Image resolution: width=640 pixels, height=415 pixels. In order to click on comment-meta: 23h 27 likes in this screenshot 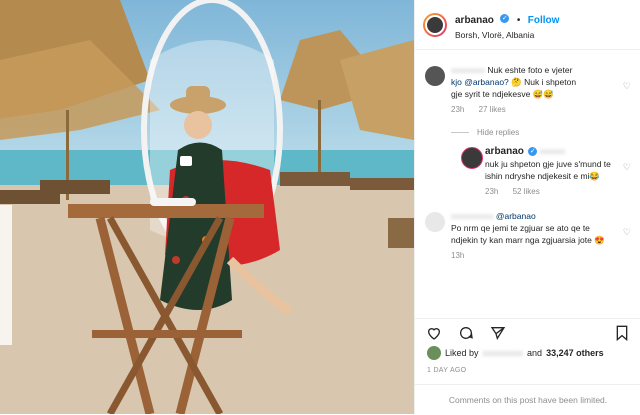, I will do `click(535, 110)`.